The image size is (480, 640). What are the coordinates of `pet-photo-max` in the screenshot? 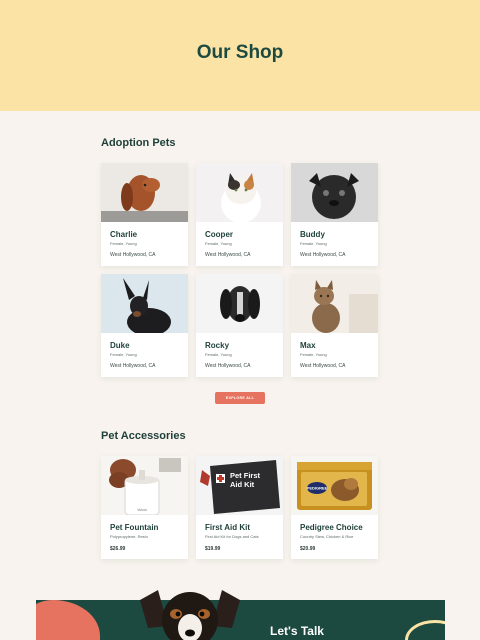 It's located at (334, 303).